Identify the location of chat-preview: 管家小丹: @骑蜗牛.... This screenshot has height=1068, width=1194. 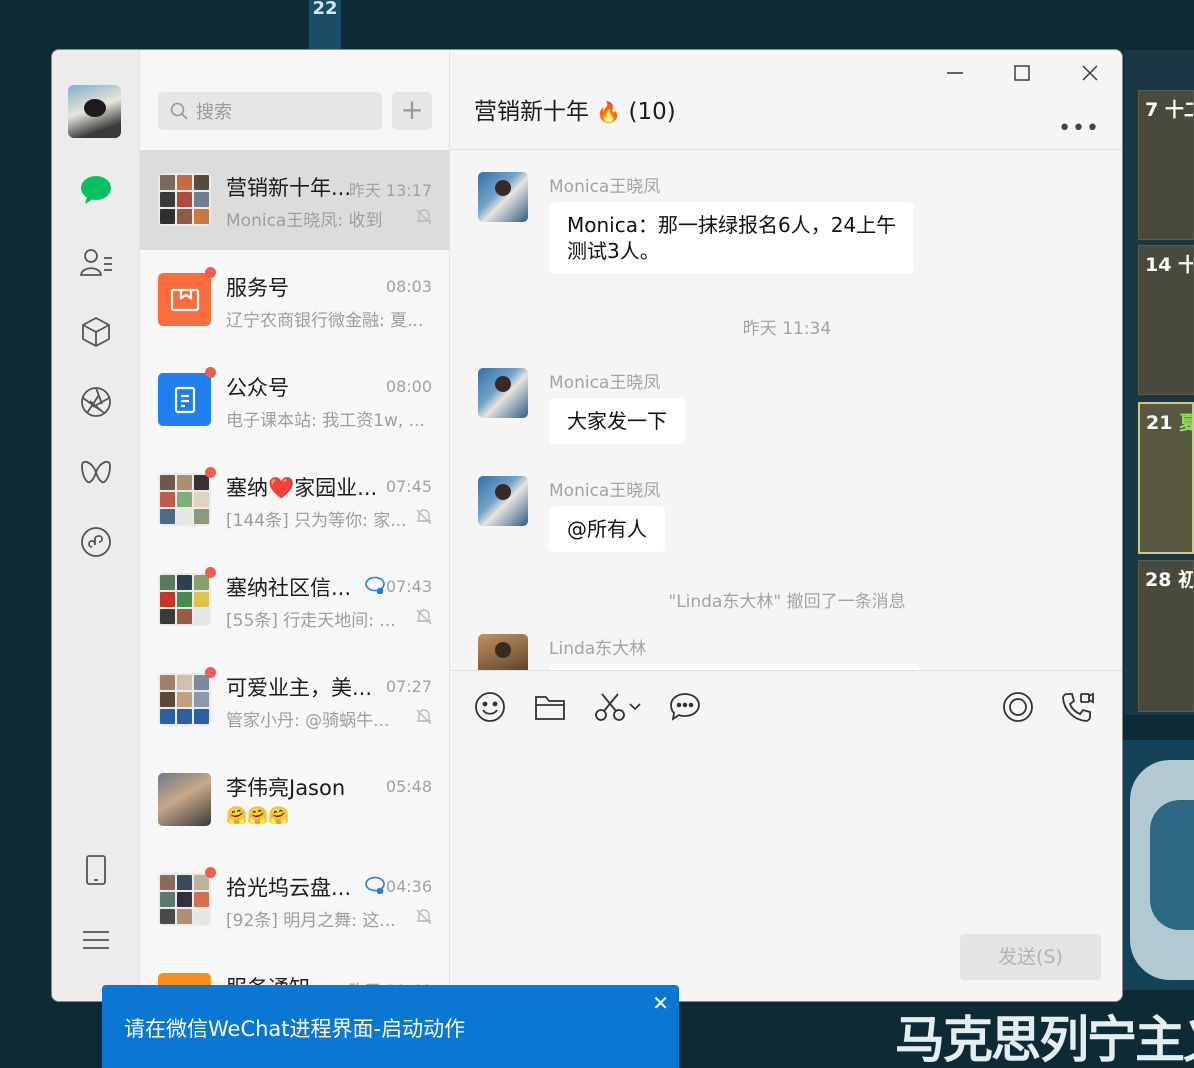
(308, 721).